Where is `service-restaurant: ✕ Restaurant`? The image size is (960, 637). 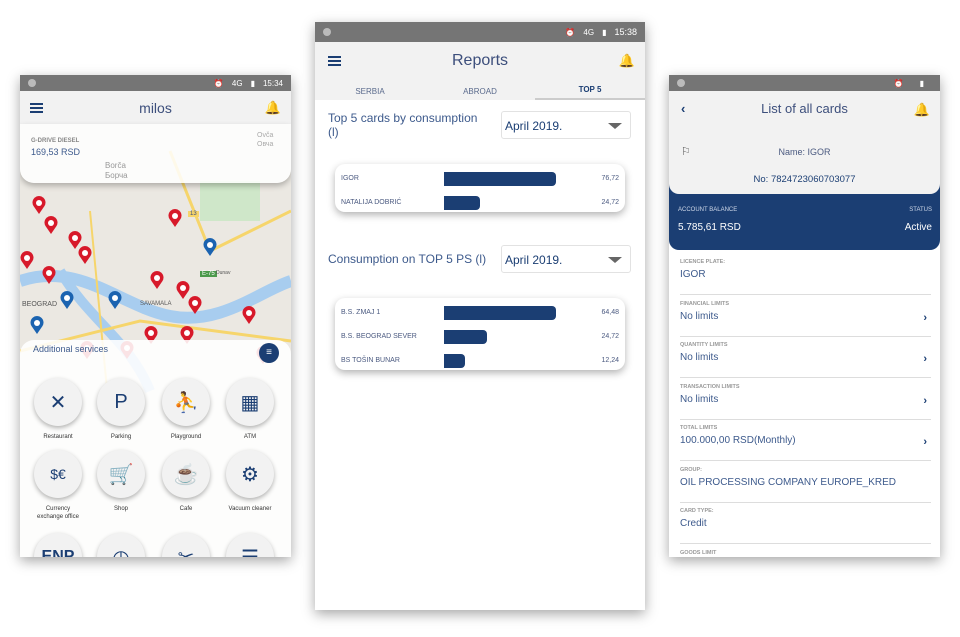
service-restaurant: ✕ Restaurant is located at coordinates (58, 409).